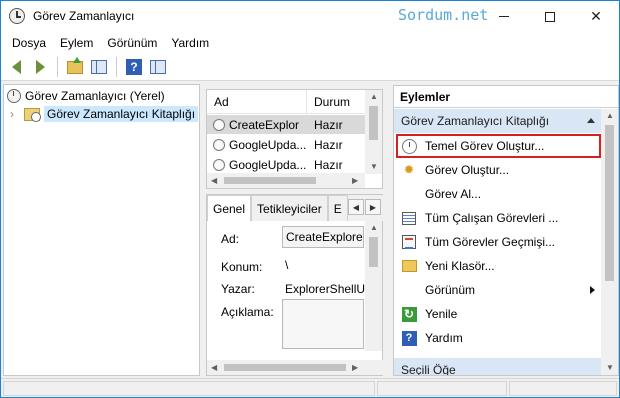 This screenshot has height=398, width=620. Describe the element at coordinates (596, 16) in the screenshot. I see `close-button: ✕` at that location.